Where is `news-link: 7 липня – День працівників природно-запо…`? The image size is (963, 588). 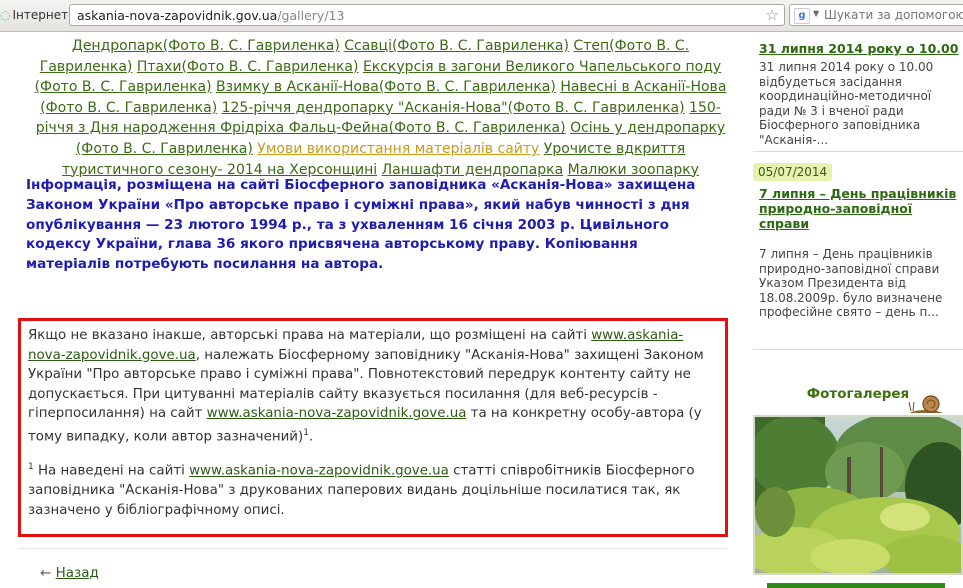 news-link: 7 липня – День працівників природно-запо… is located at coordinates (857, 208).